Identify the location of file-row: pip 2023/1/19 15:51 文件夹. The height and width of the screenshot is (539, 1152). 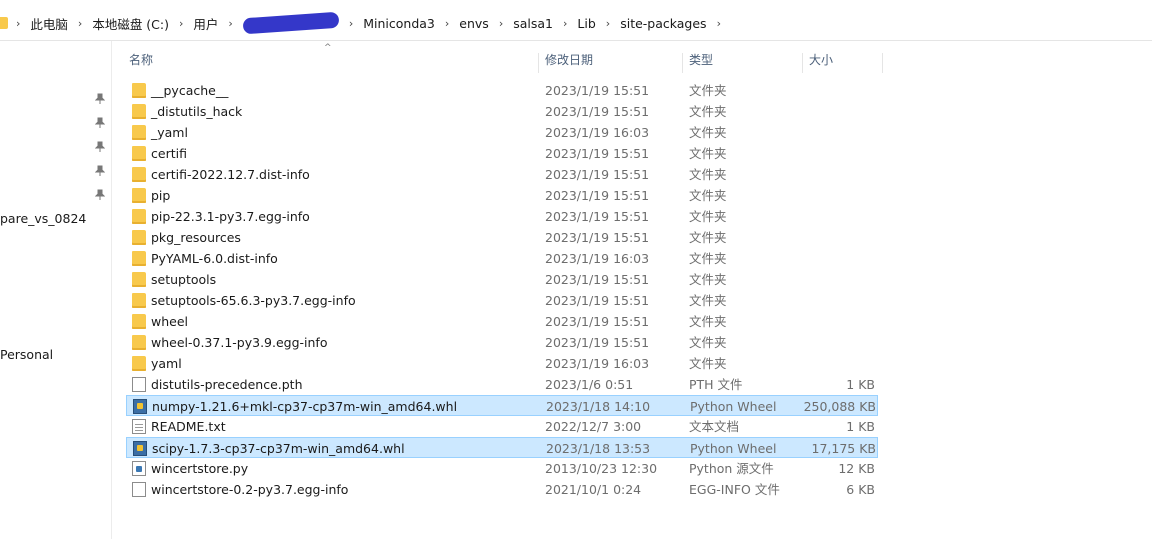
(502, 195).